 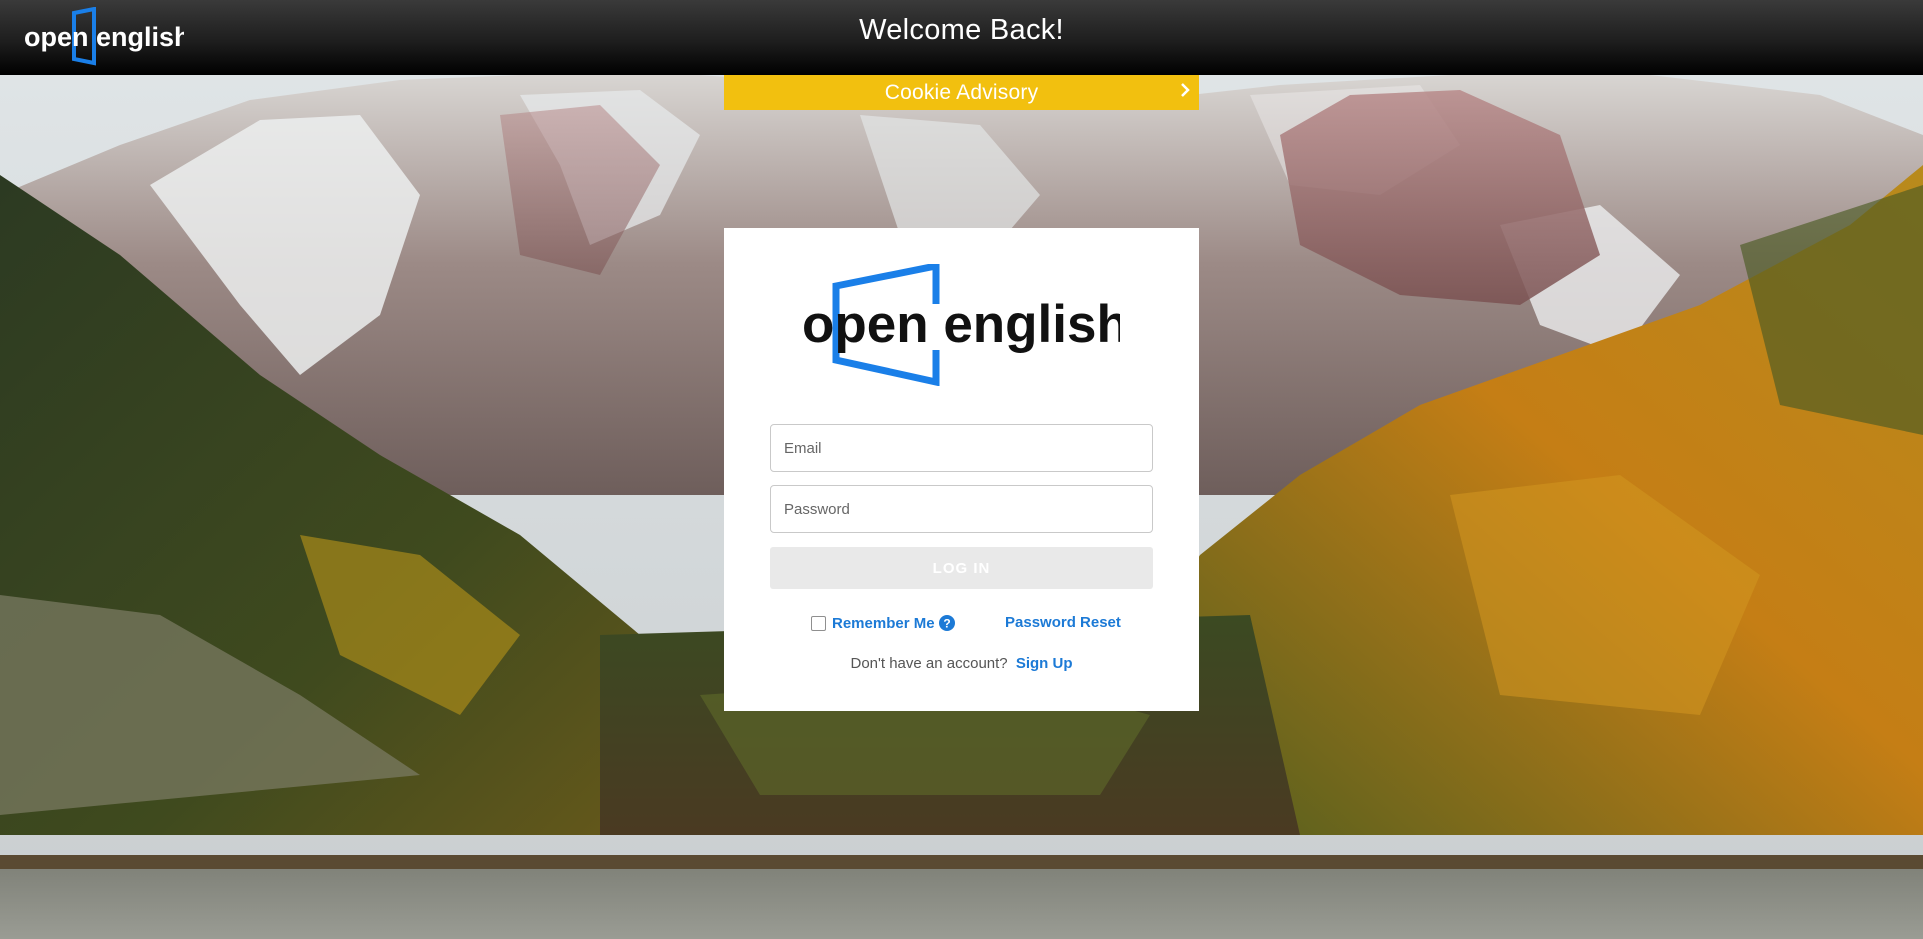 I want to click on remember-me-label: Remember Me, so click(x=883, y=623).